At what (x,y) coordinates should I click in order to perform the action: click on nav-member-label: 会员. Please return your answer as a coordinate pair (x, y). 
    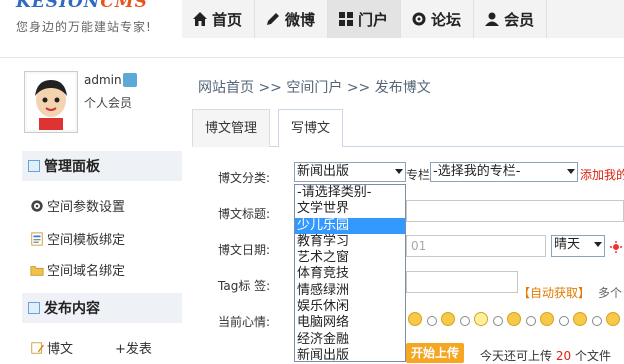
    Looking at the image, I should click on (519, 19).